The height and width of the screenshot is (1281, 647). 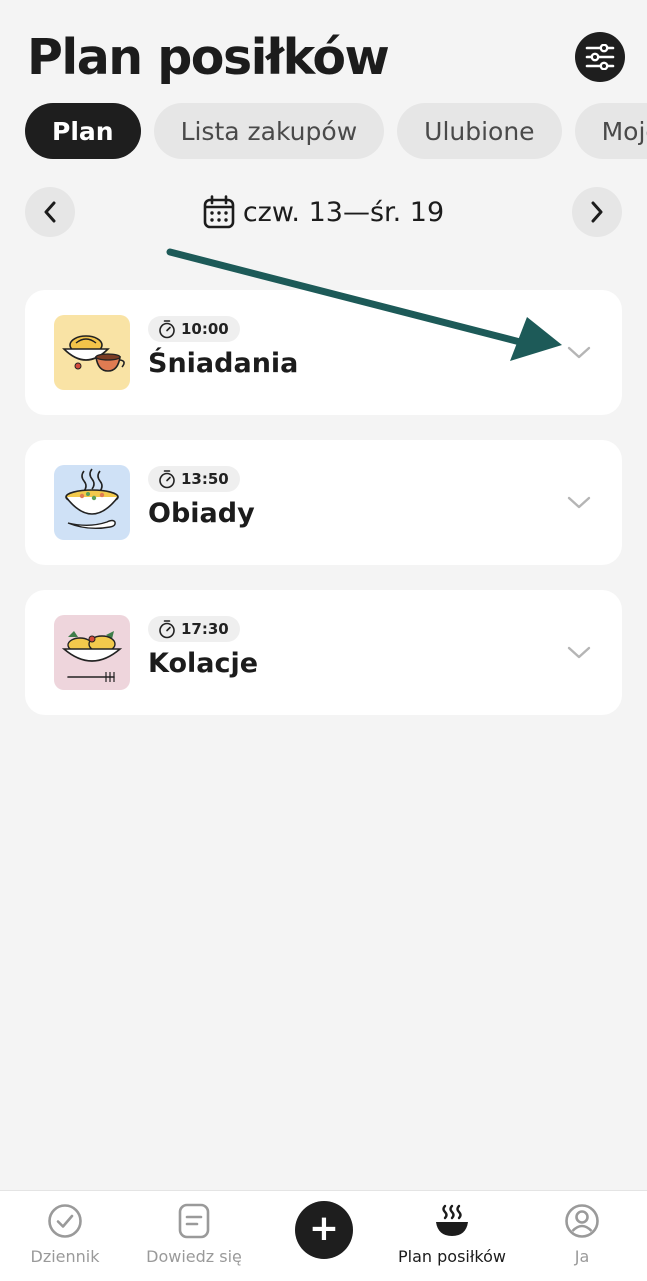 What do you see at coordinates (83, 131) in the screenshot?
I see `tab-plan: Plan` at bounding box center [83, 131].